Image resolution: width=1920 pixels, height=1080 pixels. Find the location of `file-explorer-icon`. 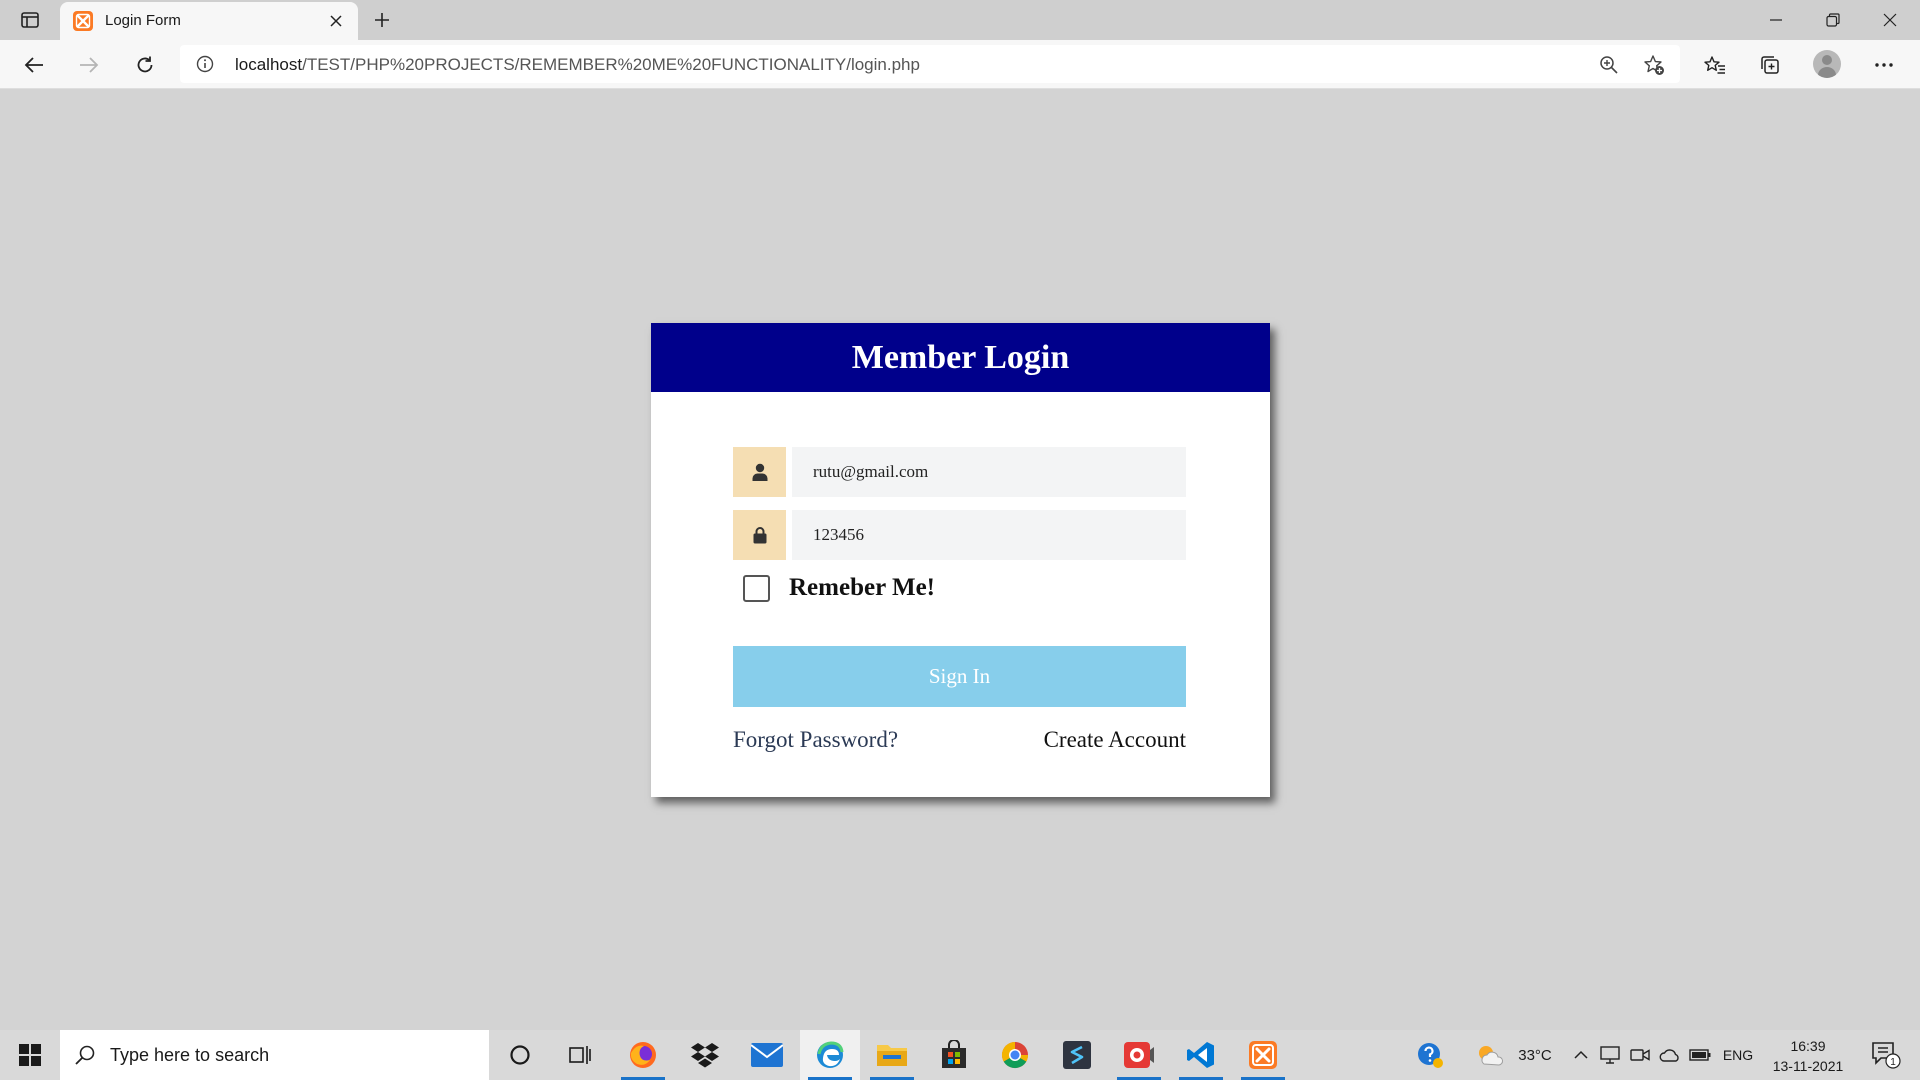

file-explorer-icon is located at coordinates (892, 1055).